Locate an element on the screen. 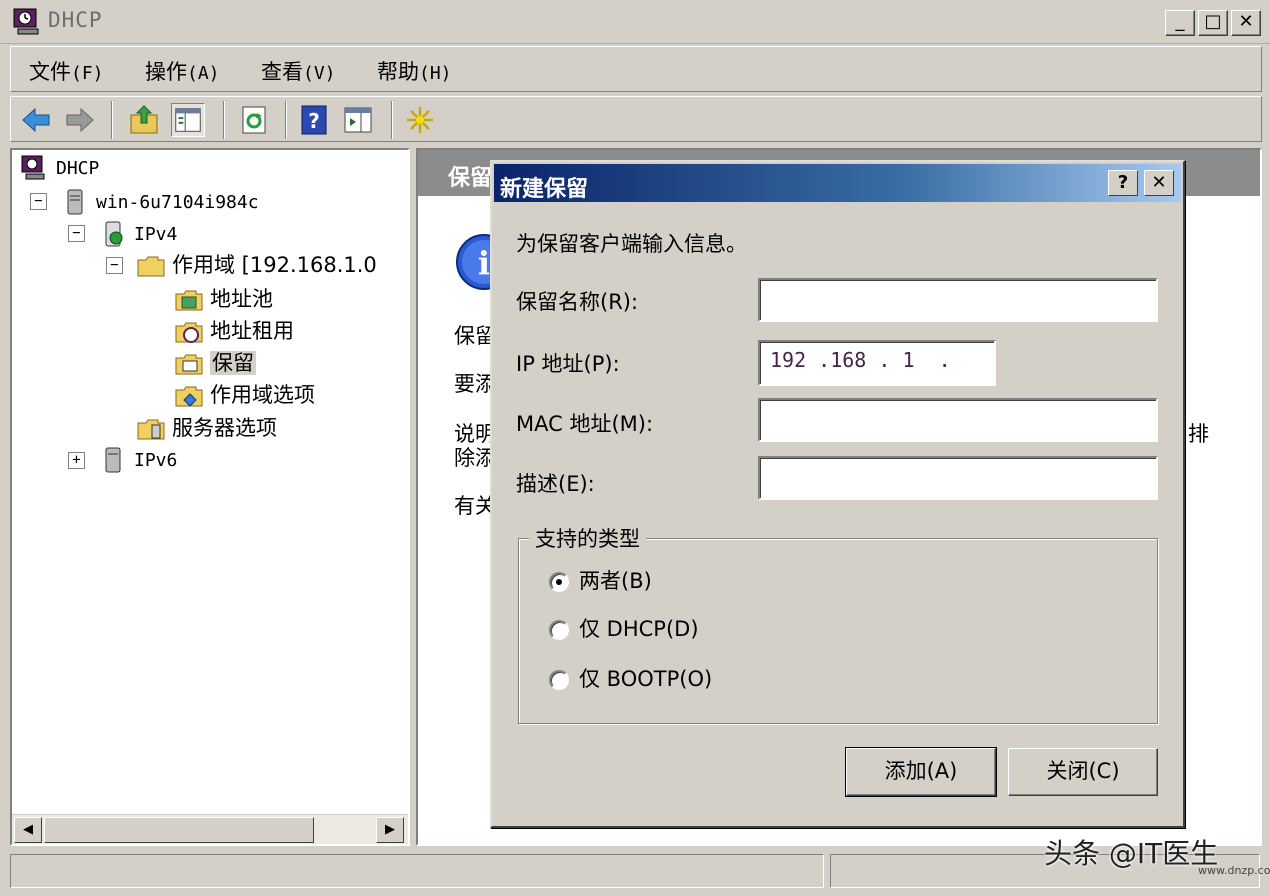  radio-button-checked is located at coordinates (559, 582).